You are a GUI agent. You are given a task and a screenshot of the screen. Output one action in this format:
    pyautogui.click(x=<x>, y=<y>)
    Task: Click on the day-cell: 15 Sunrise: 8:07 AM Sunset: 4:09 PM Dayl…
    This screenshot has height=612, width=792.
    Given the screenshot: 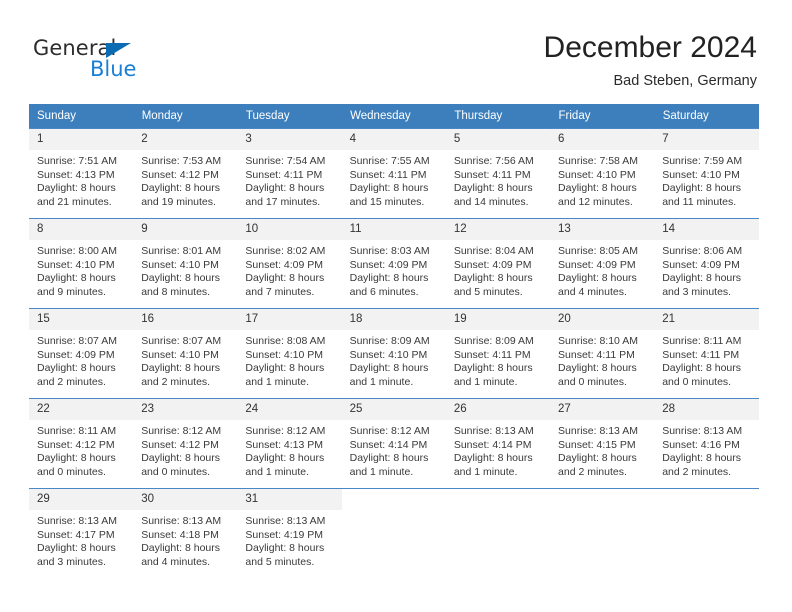 What is the action you would take?
    pyautogui.click(x=81, y=353)
    